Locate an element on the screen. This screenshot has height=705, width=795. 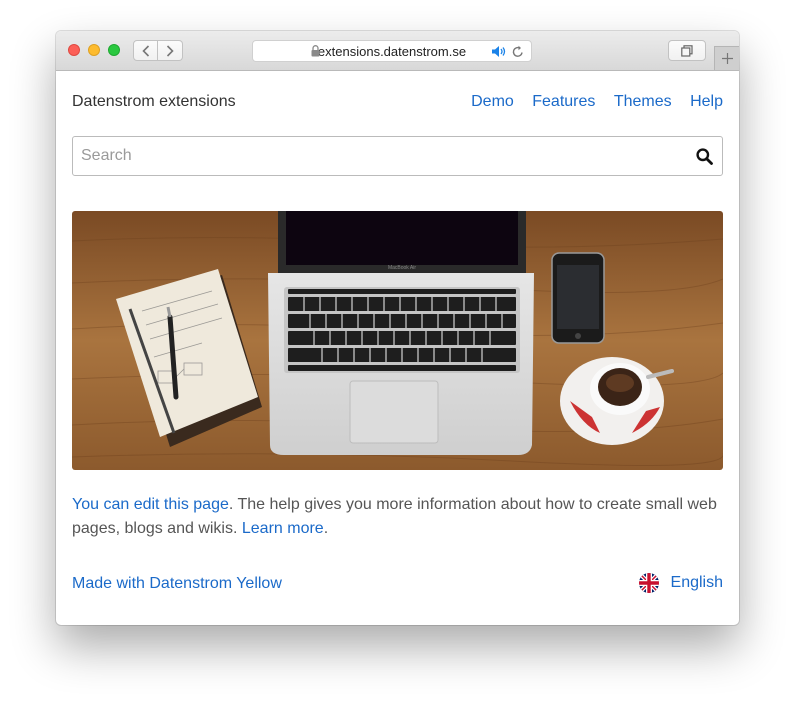
tabs-icon is located at coordinates (687, 50).